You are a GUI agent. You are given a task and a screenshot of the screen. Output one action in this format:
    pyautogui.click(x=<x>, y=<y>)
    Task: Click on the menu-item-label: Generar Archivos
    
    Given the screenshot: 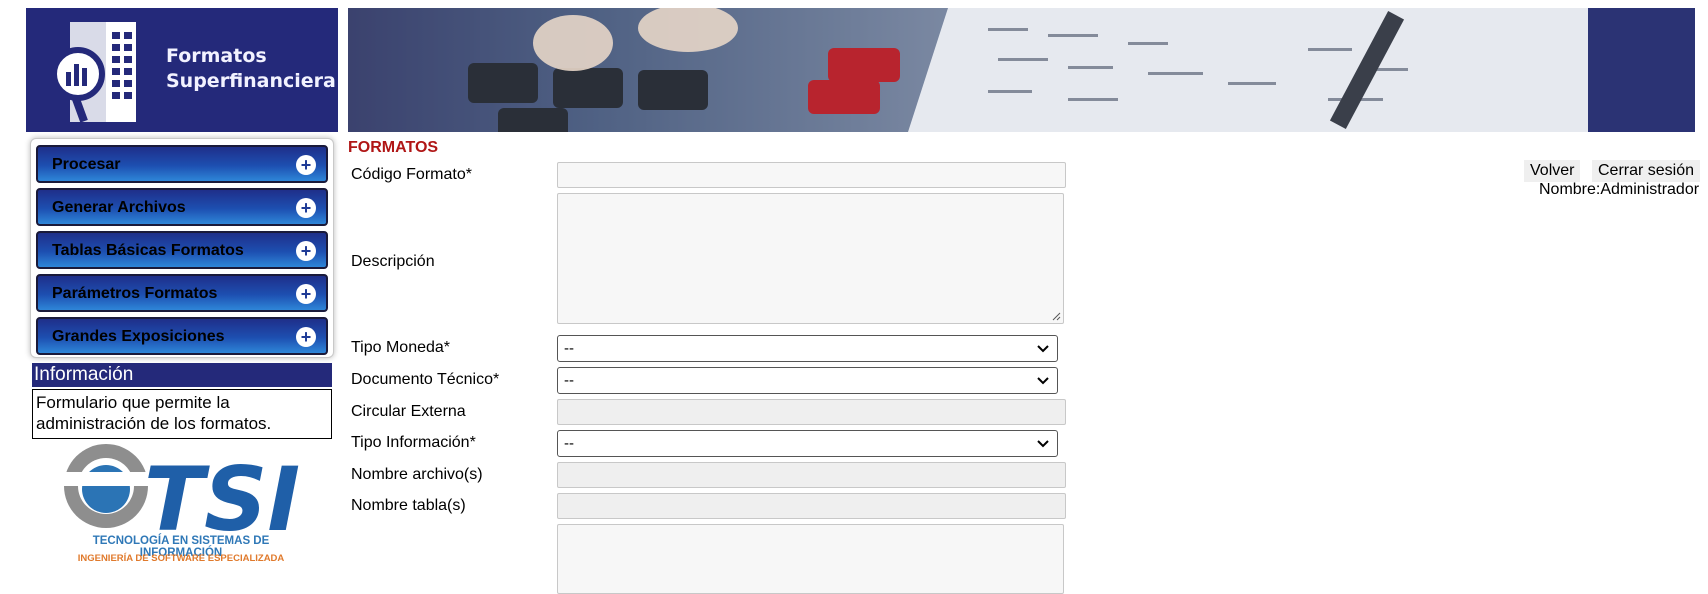 What is the action you would take?
    pyautogui.click(x=119, y=207)
    